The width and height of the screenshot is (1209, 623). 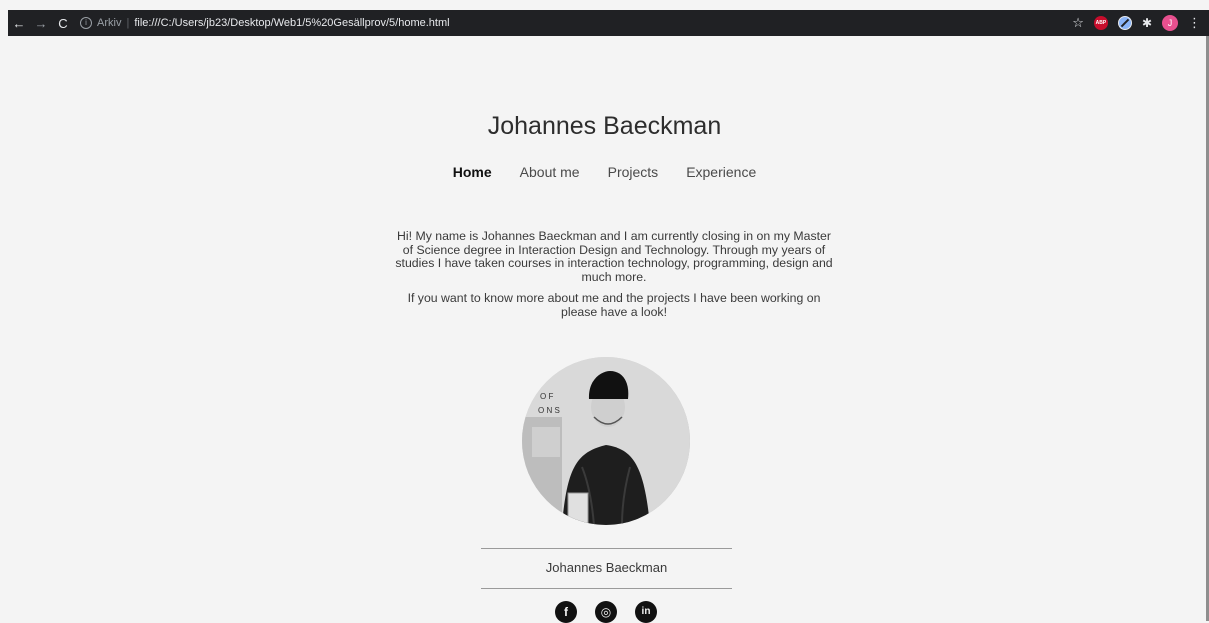 I want to click on bookmark-star-icon: ☆, so click(x=1078, y=23).